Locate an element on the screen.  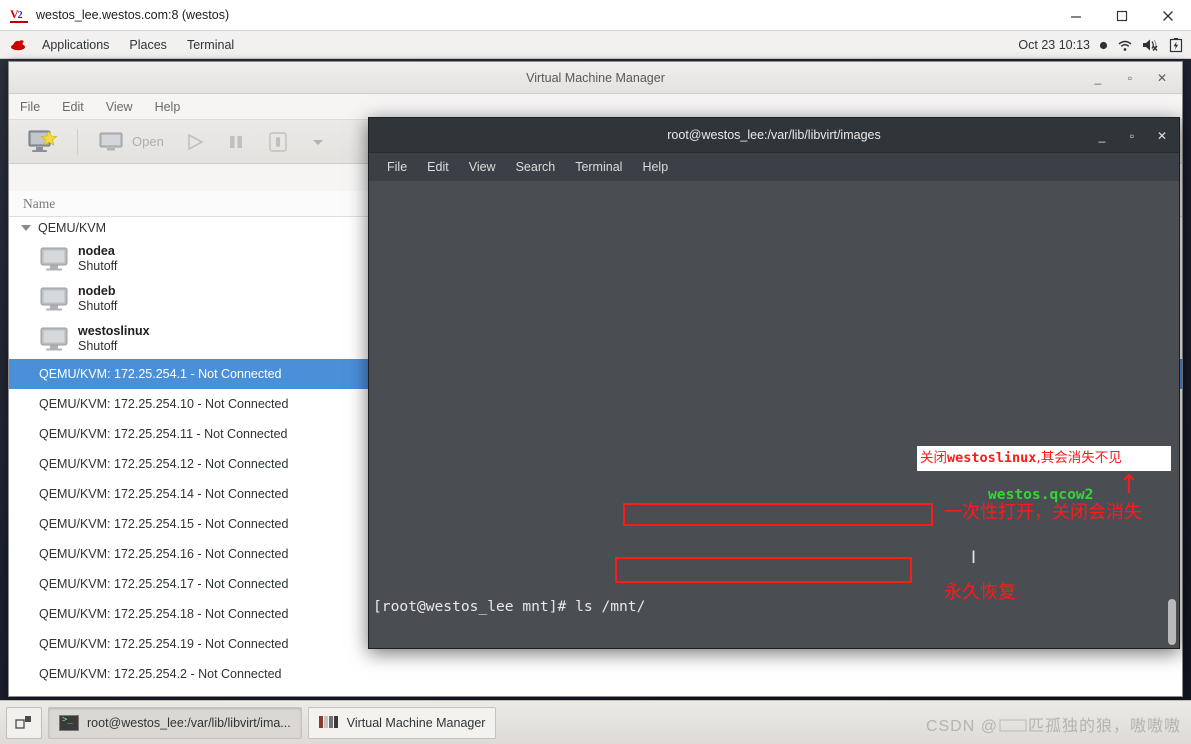
connection-label: QEMU/KVM: 172.25.254.14 - Not Connected is located at coordinates (164, 494).